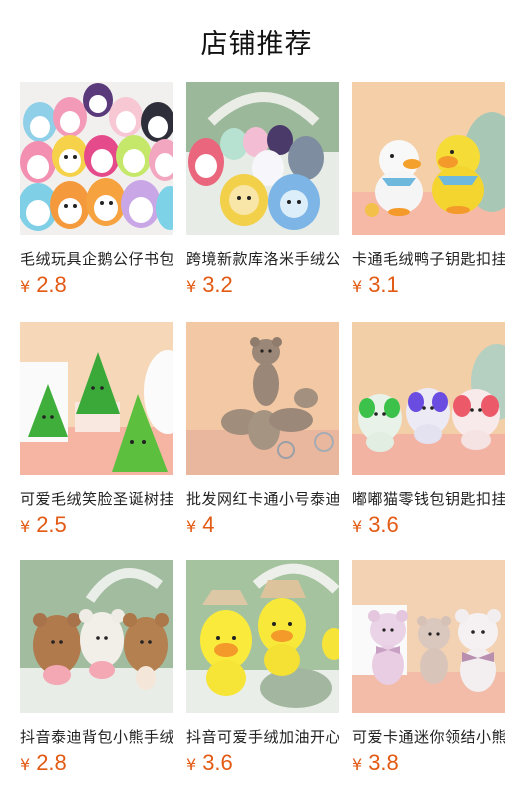 The image size is (513, 800). I want to click on product-name: 嘟嘟猫零钱包钥匙扣挂件, so click(428, 498).